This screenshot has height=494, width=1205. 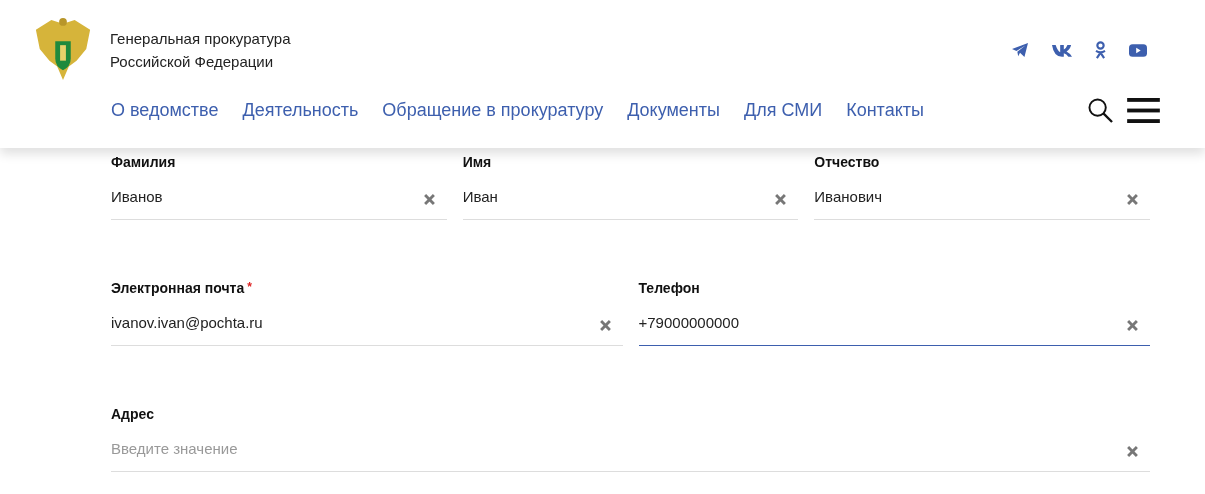 What do you see at coordinates (493, 110) in the screenshot?
I see `nav-link: Обращение в прокуратуру` at bounding box center [493, 110].